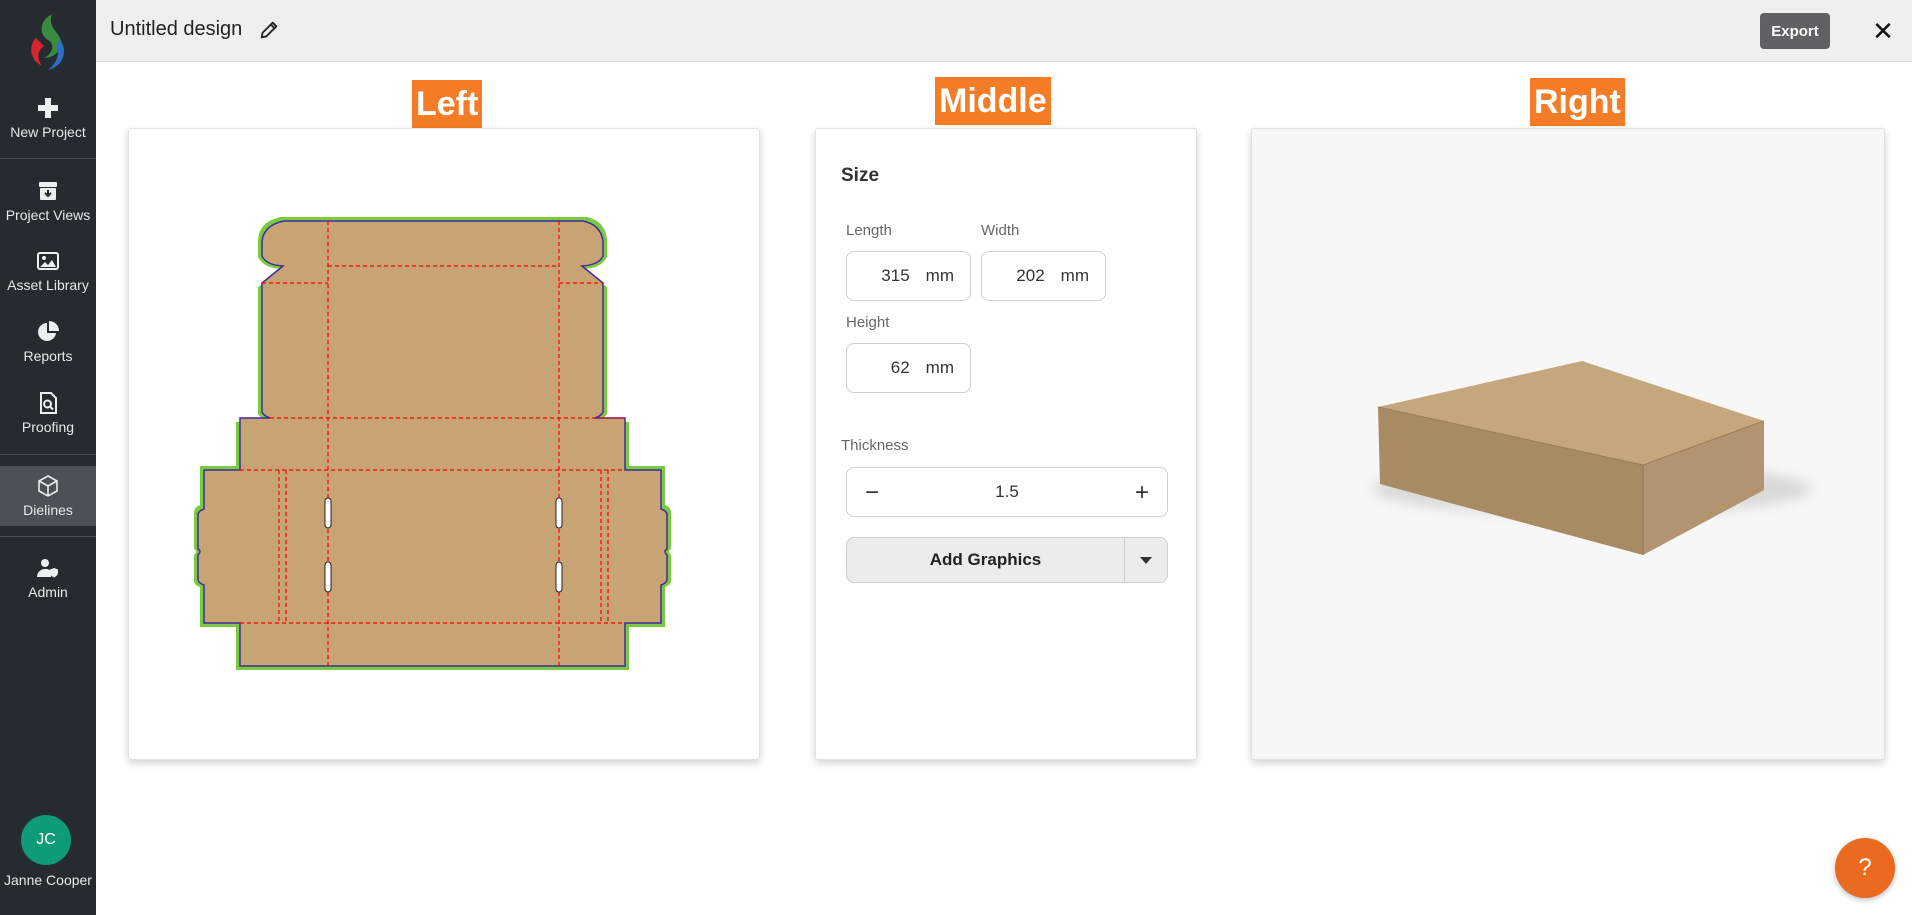 The height and width of the screenshot is (915, 1912). Describe the element at coordinates (1865, 868) in the screenshot. I see `help-button: ?` at that location.